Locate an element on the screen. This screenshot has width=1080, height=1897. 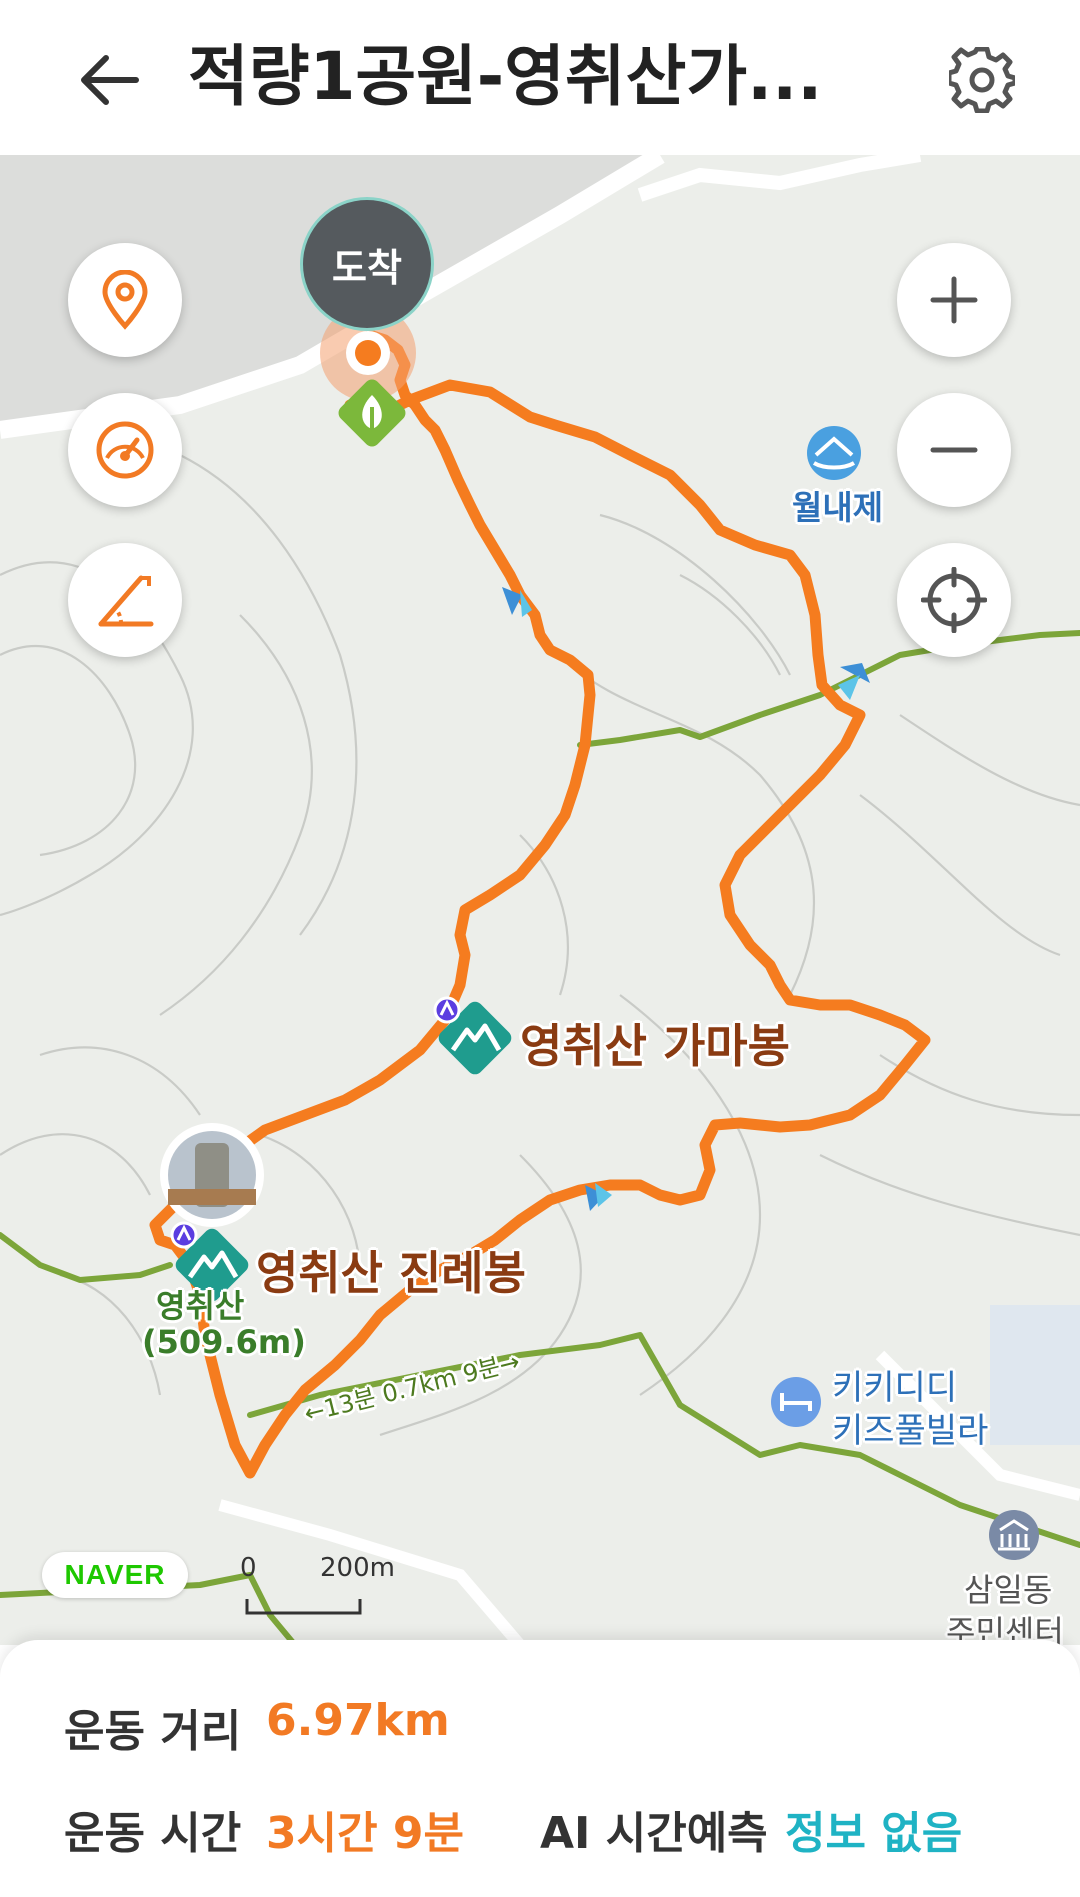
naver-logo: NAVER is located at coordinates (115, 1575).